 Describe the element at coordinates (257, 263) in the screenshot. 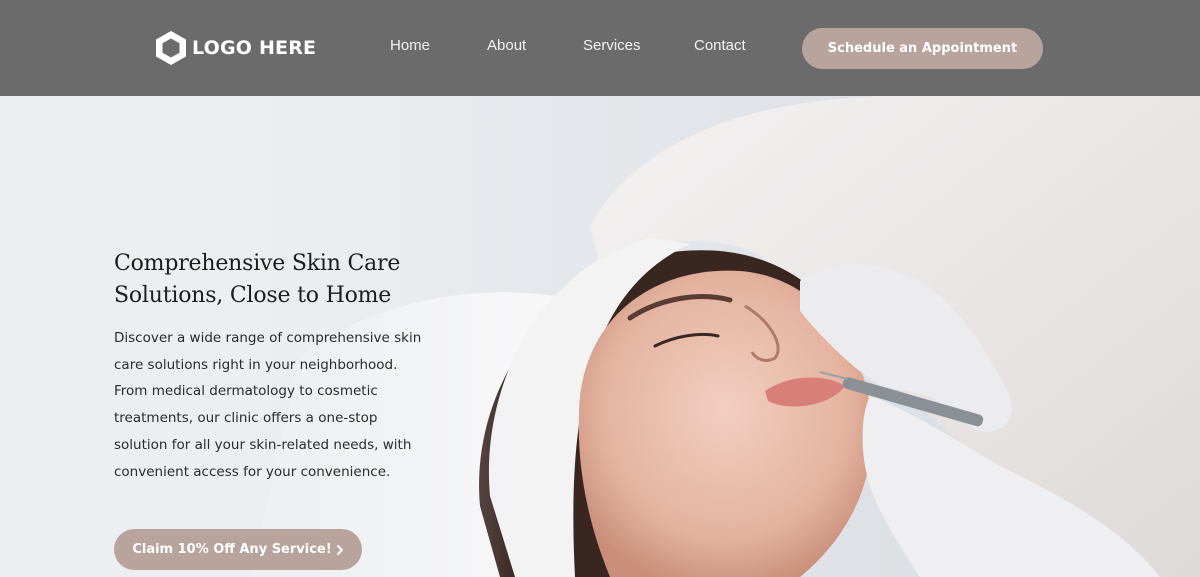

I see `hero-headline-line-1: Comprehensive Skin Care` at that location.